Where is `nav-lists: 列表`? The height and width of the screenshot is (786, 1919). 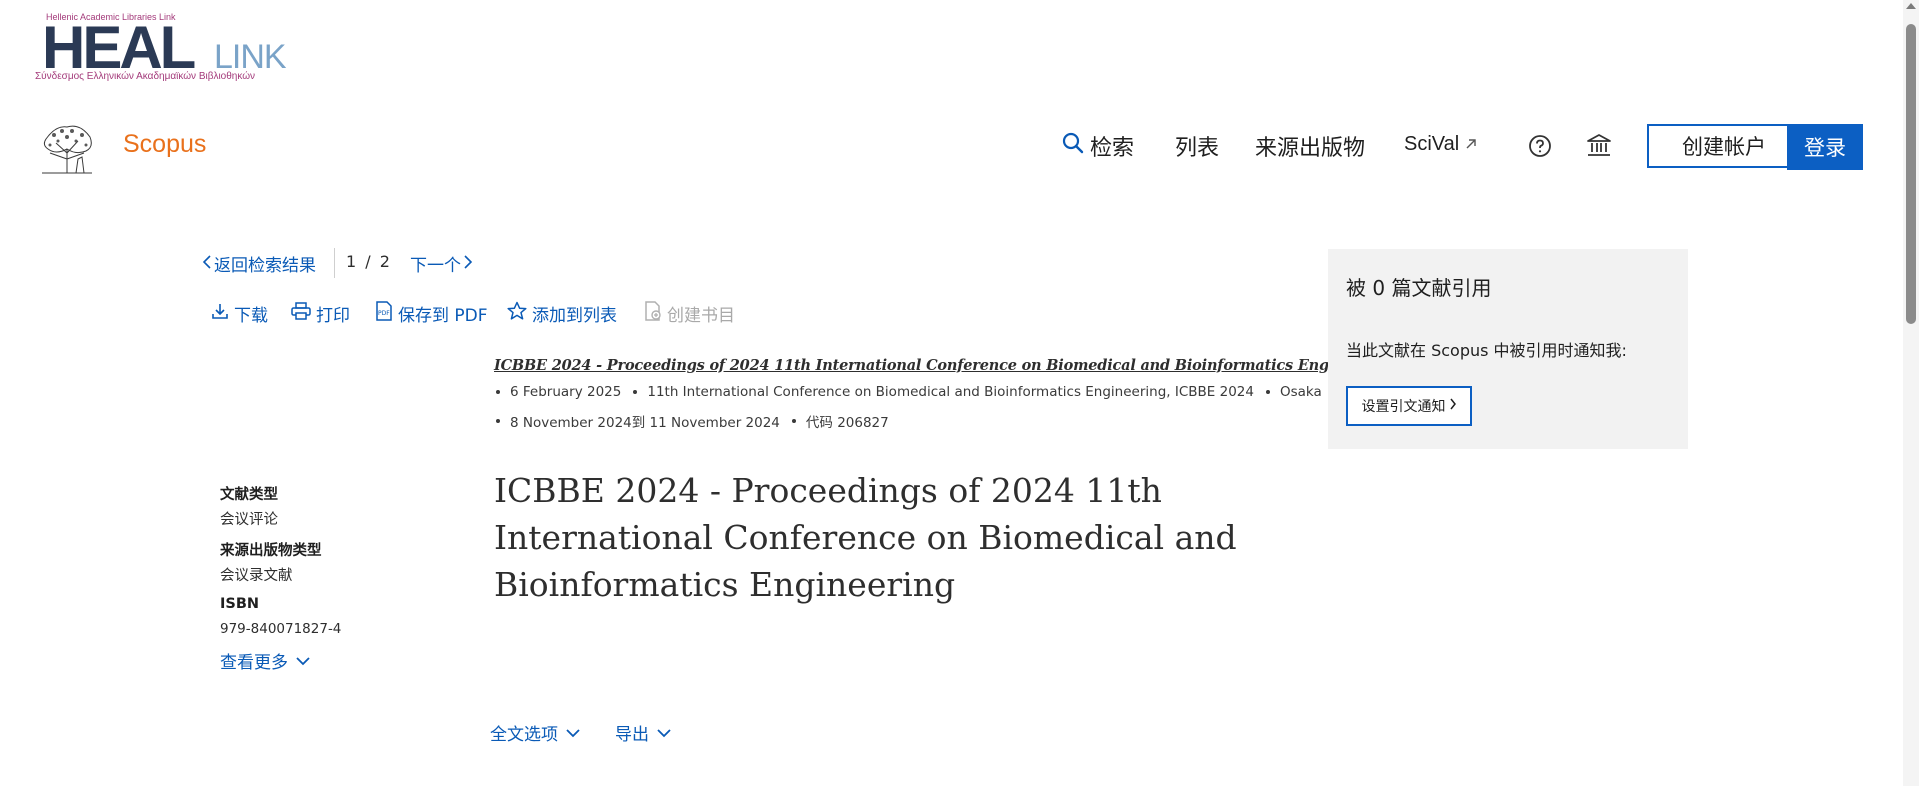 nav-lists: 列表 is located at coordinates (1197, 146).